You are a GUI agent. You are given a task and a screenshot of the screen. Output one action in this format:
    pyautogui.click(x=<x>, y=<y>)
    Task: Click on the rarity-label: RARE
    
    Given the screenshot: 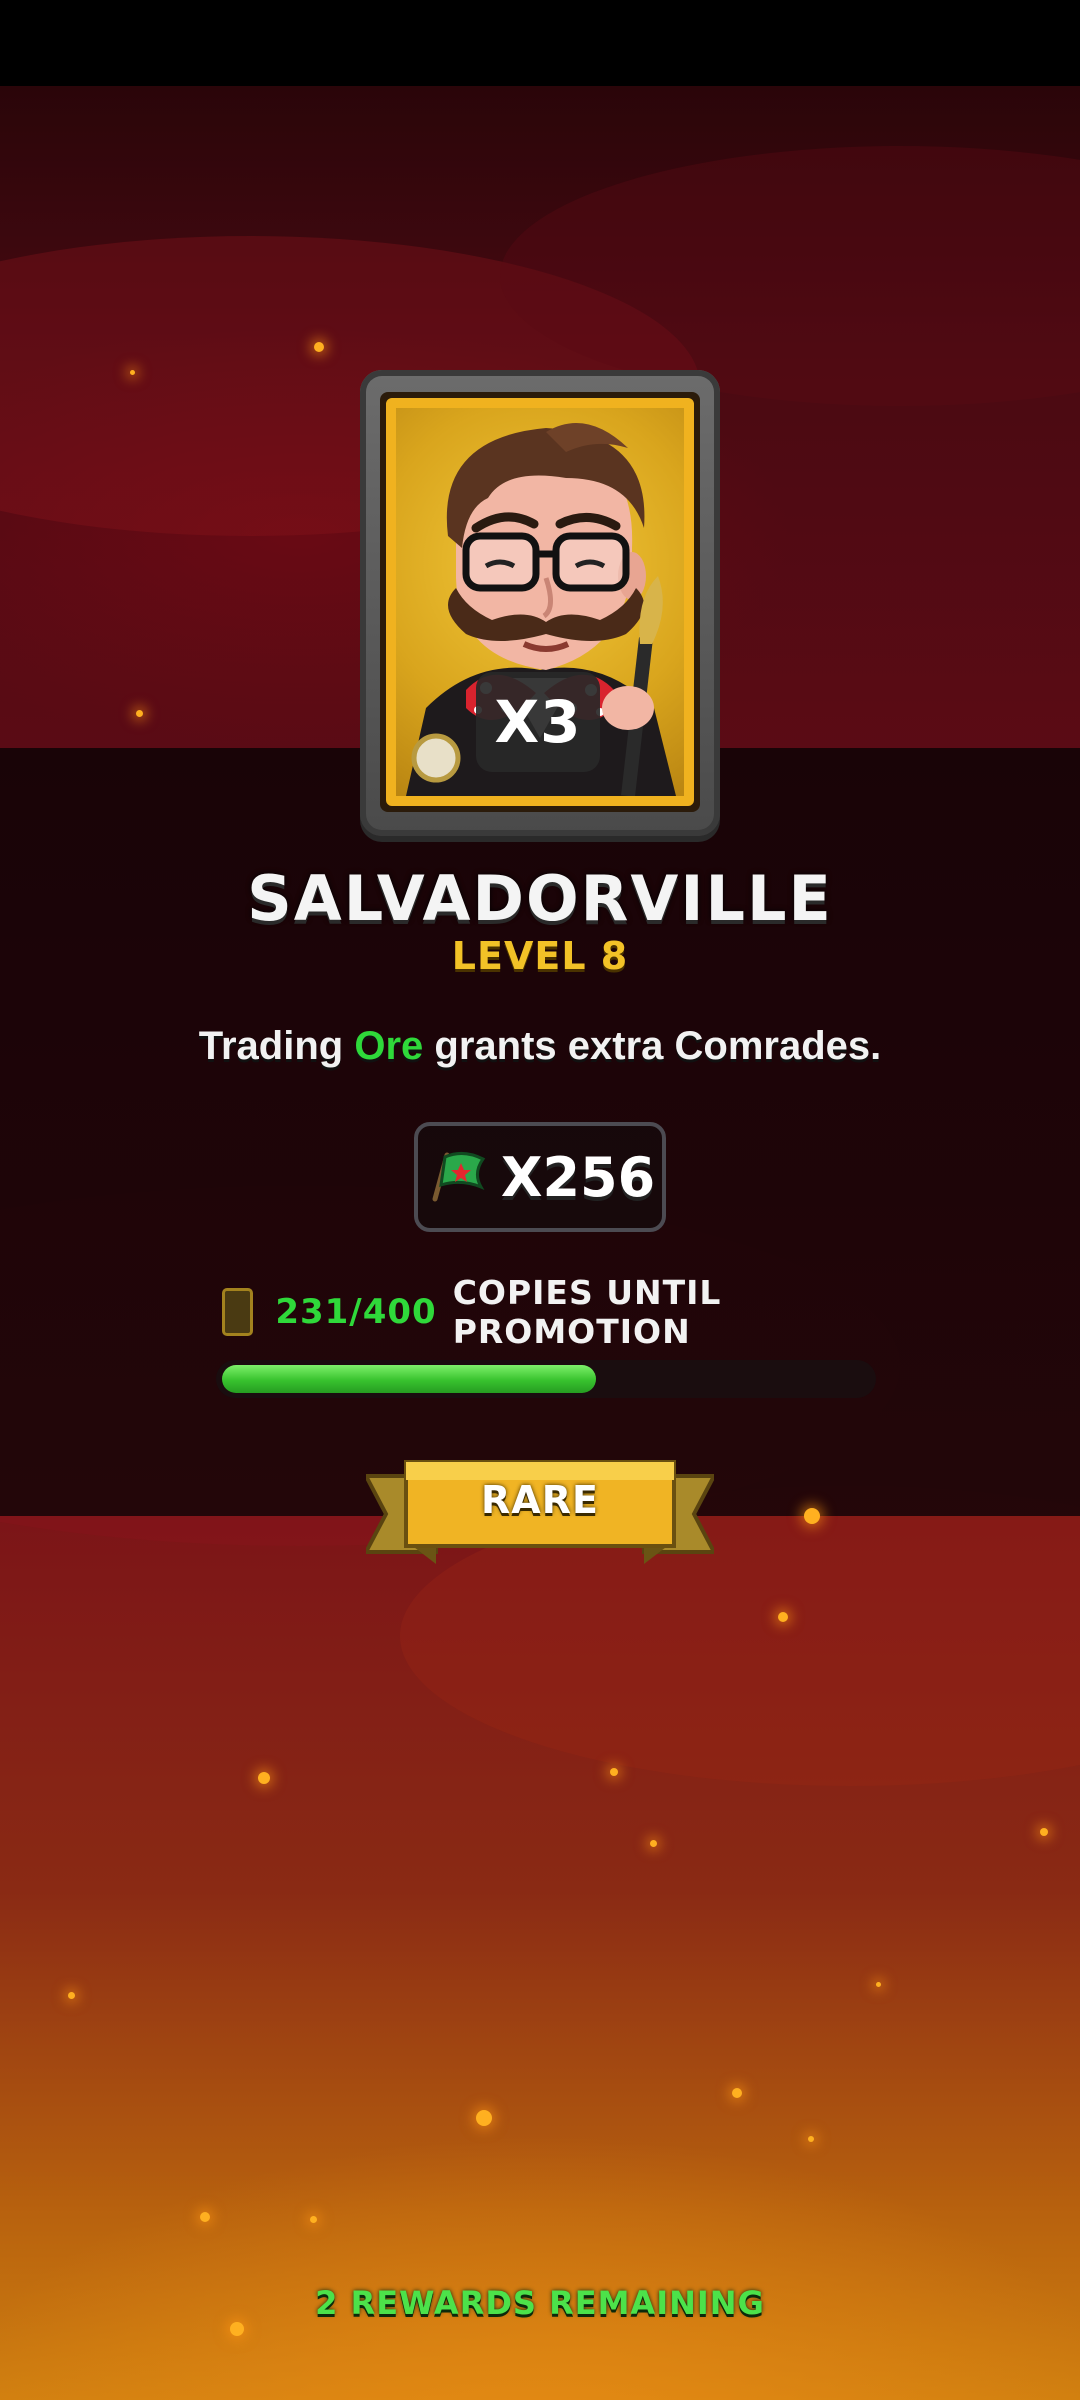 What is the action you would take?
    pyautogui.click(x=540, y=1500)
    